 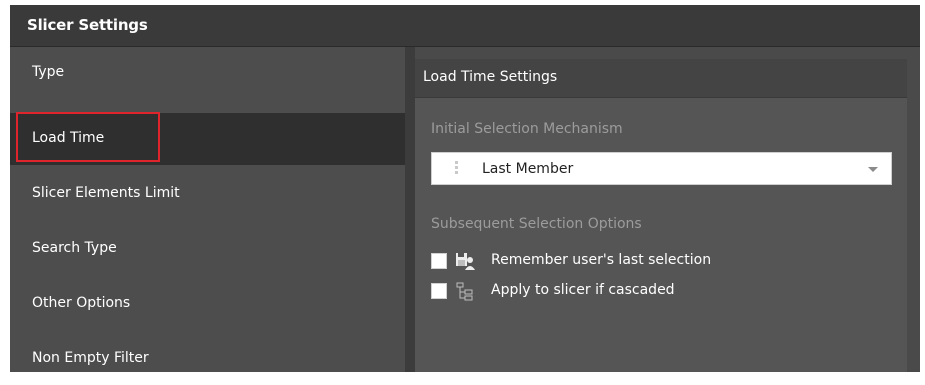 I want to click on option-remember-last-selection: Remember user's last selection, so click(x=661, y=261).